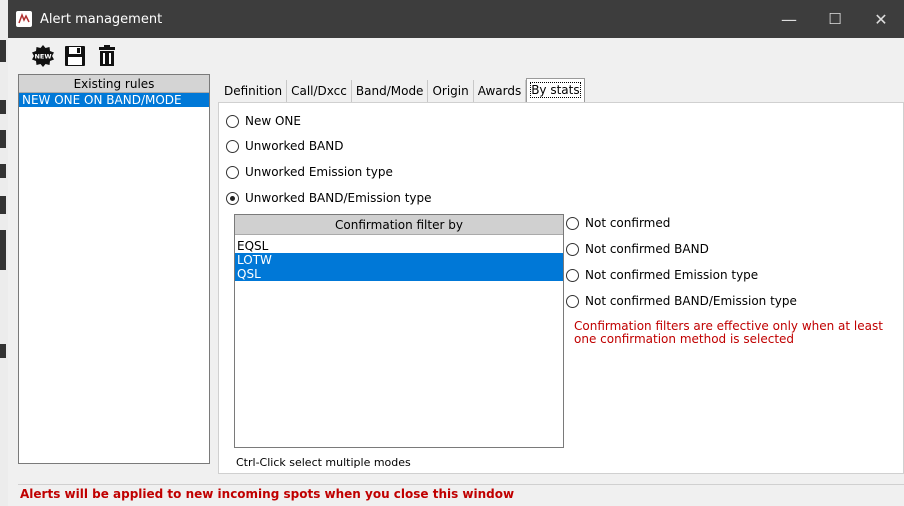 Image resolution: width=904 pixels, height=506 pixels. I want to click on new-rule-button: NEW, so click(43, 56).